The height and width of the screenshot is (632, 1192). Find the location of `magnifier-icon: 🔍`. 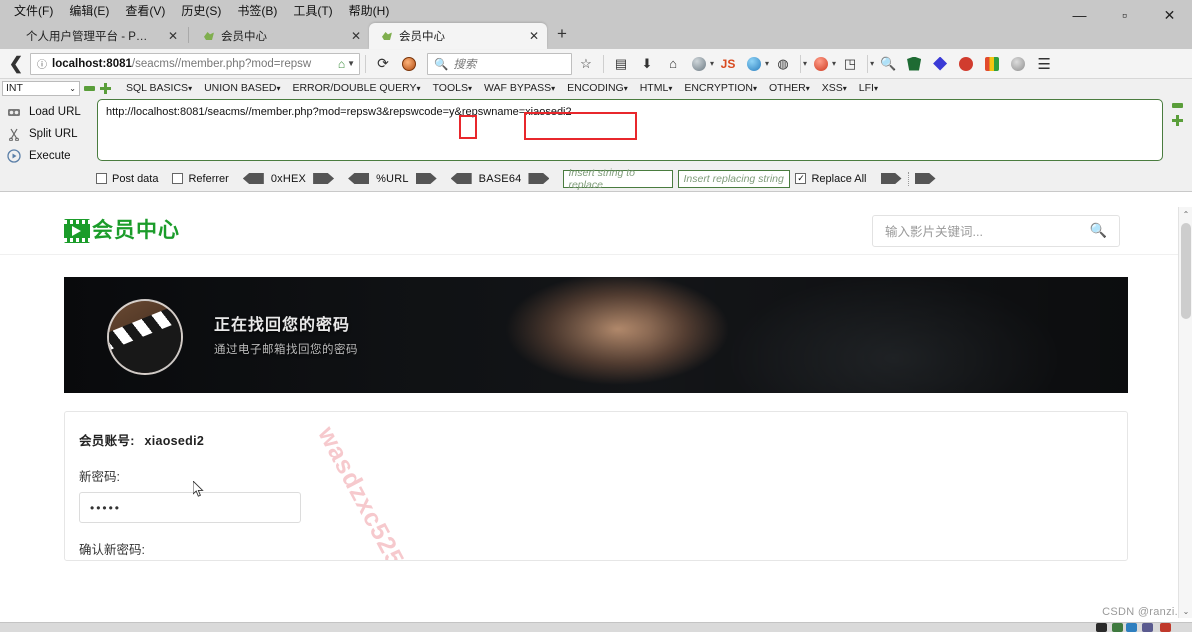

magnifier-icon: 🔍 is located at coordinates (1098, 230).